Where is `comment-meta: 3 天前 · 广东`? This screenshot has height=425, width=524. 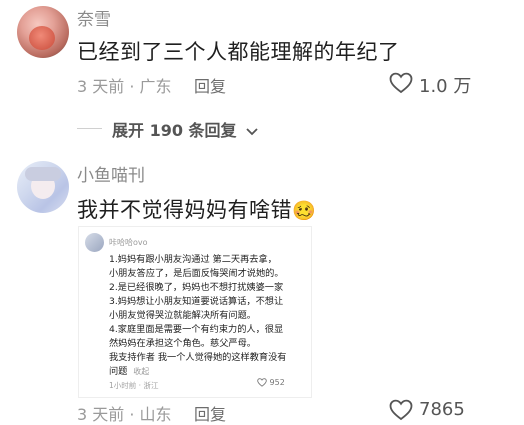 comment-meta: 3 天前 · 广东 is located at coordinates (124, 86).